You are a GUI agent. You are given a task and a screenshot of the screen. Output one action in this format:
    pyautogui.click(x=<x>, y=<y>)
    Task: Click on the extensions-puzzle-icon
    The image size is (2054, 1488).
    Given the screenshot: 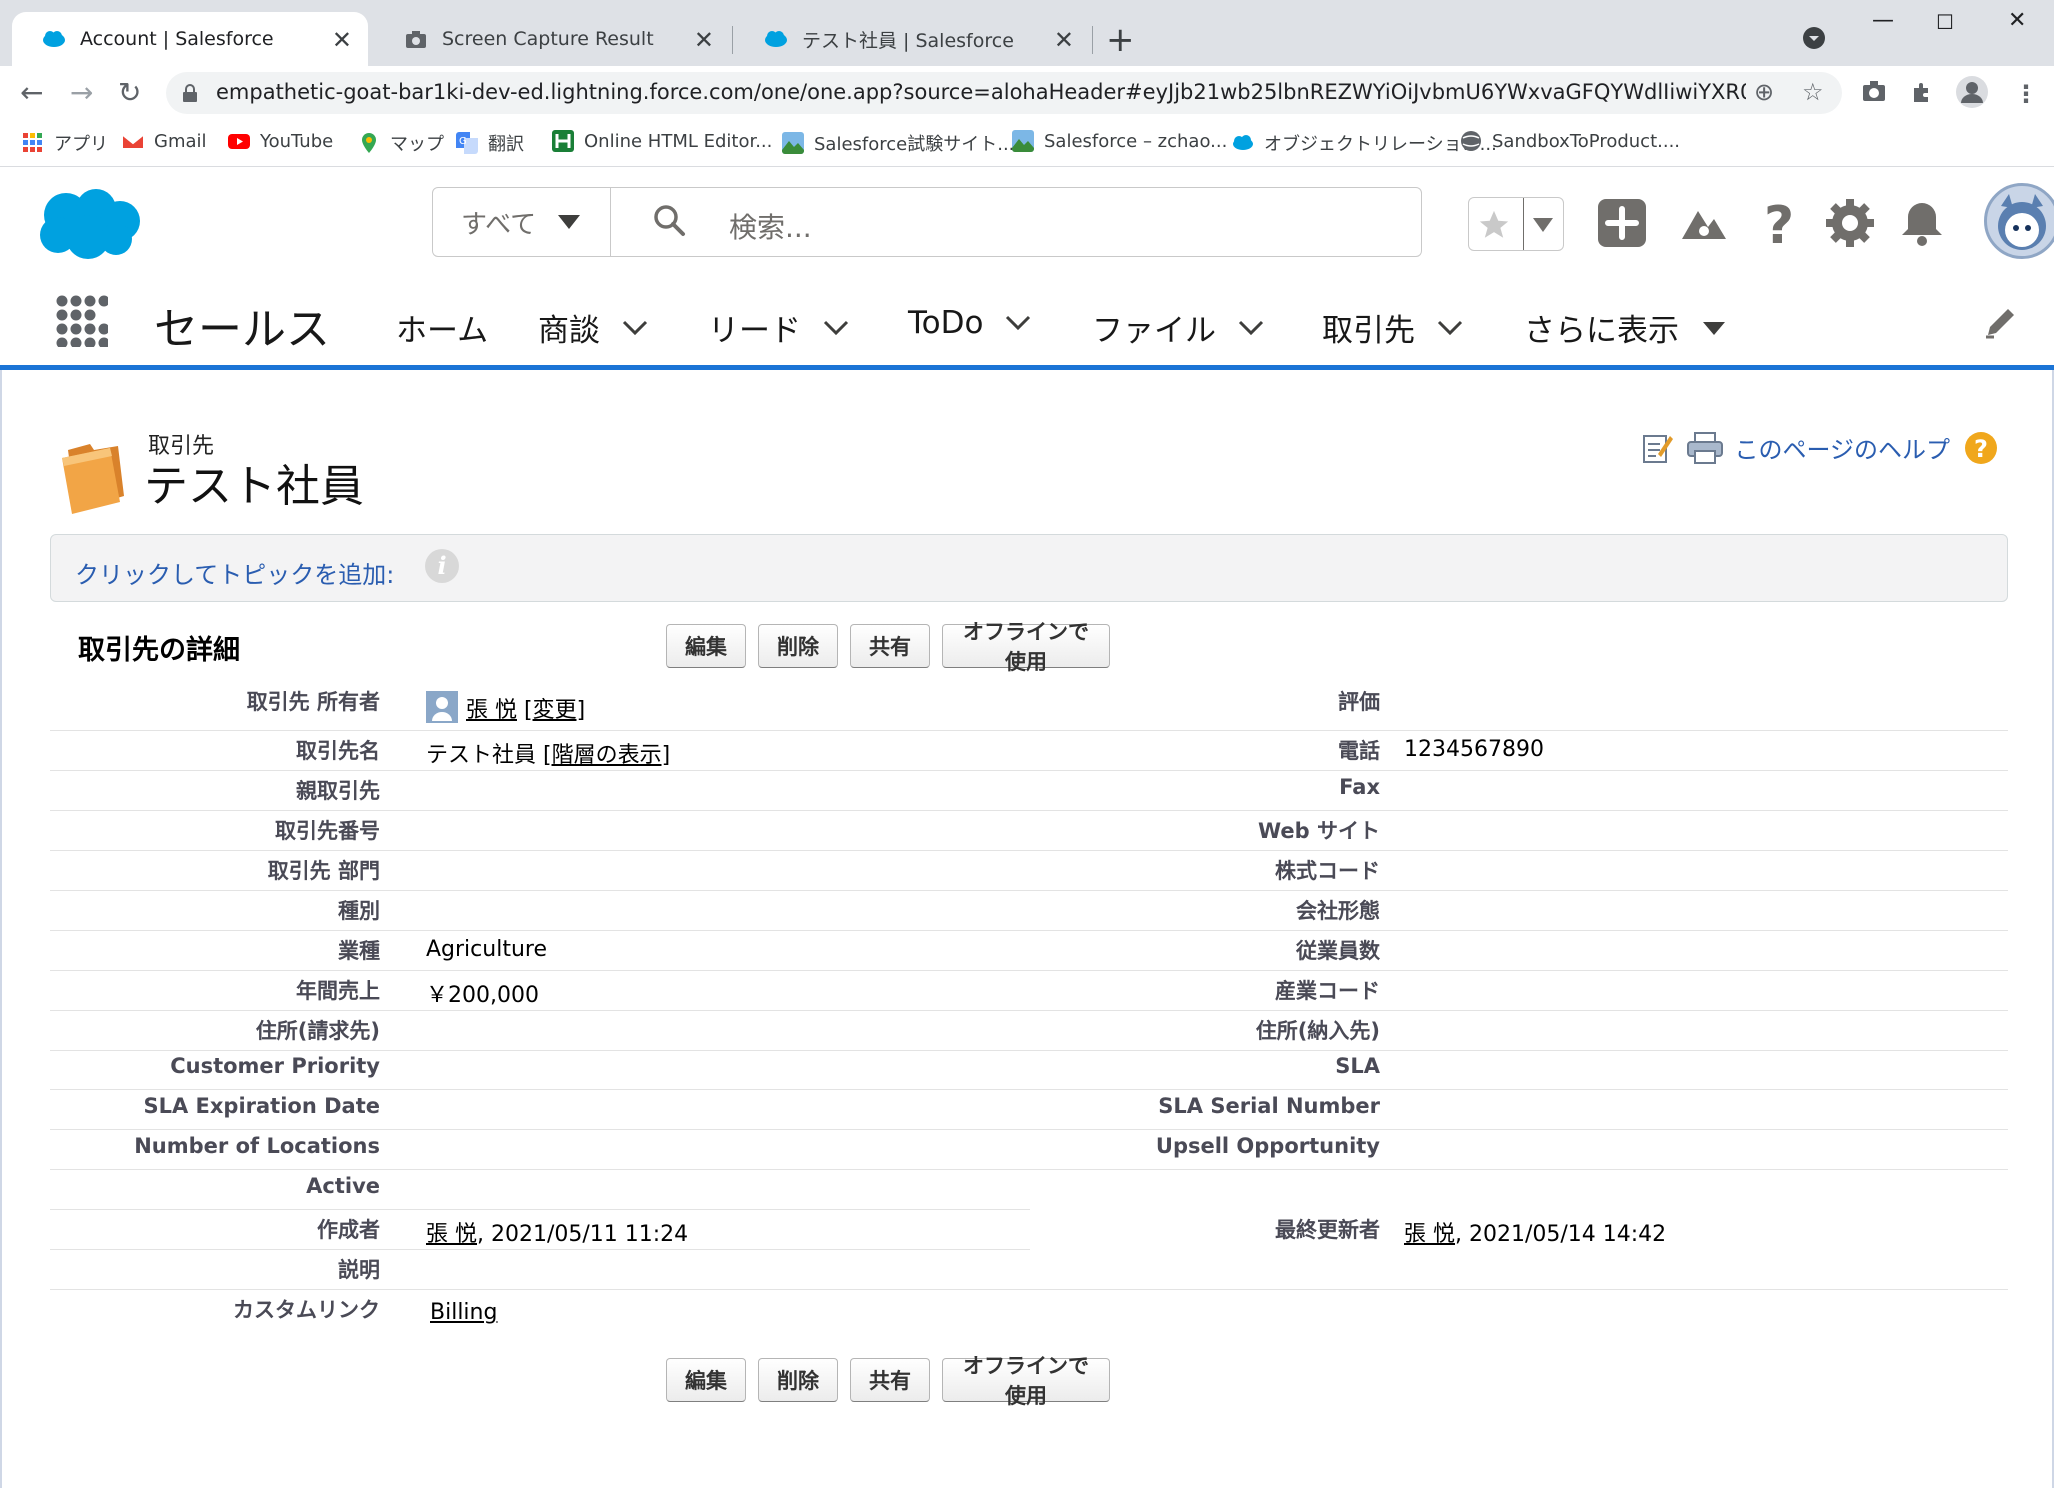 What is the action you would take?
    pyautogui.click(x=1922, y=92)
    